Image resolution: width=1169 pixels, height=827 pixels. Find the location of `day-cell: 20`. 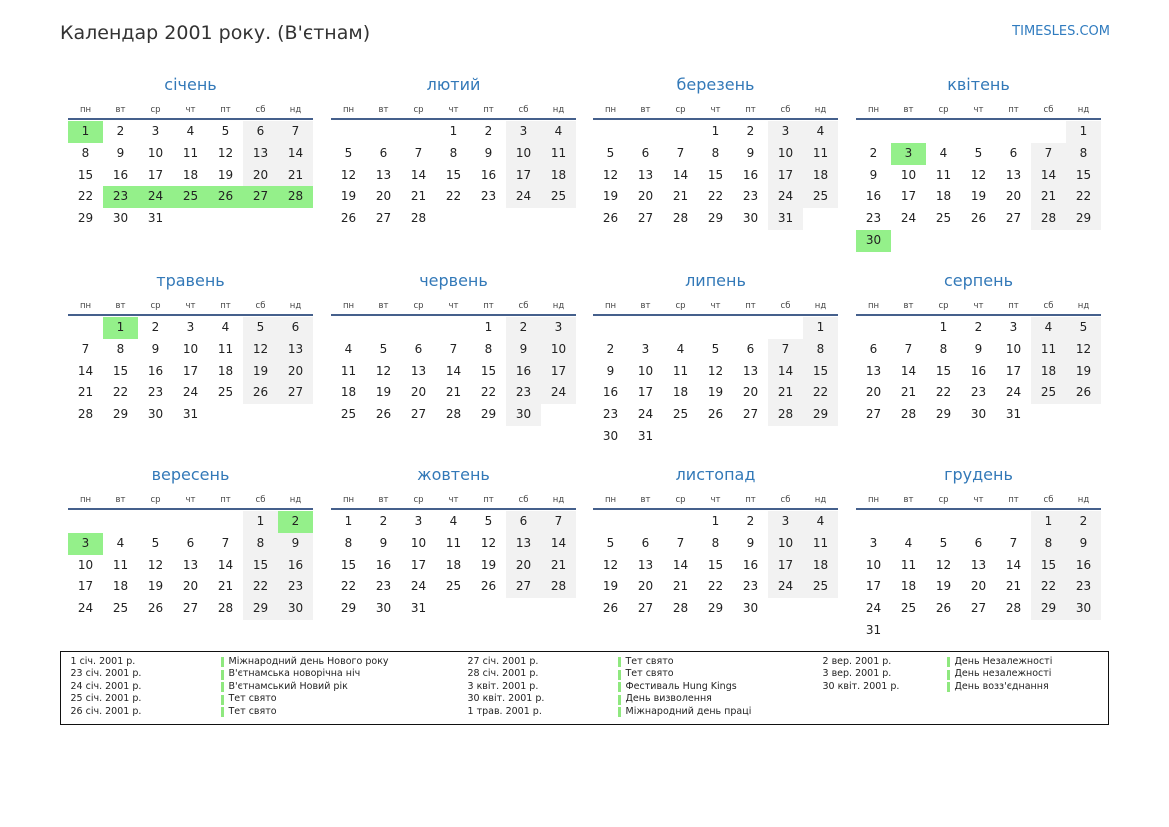

day-cell: 20 is located at coordinates (645, 196).